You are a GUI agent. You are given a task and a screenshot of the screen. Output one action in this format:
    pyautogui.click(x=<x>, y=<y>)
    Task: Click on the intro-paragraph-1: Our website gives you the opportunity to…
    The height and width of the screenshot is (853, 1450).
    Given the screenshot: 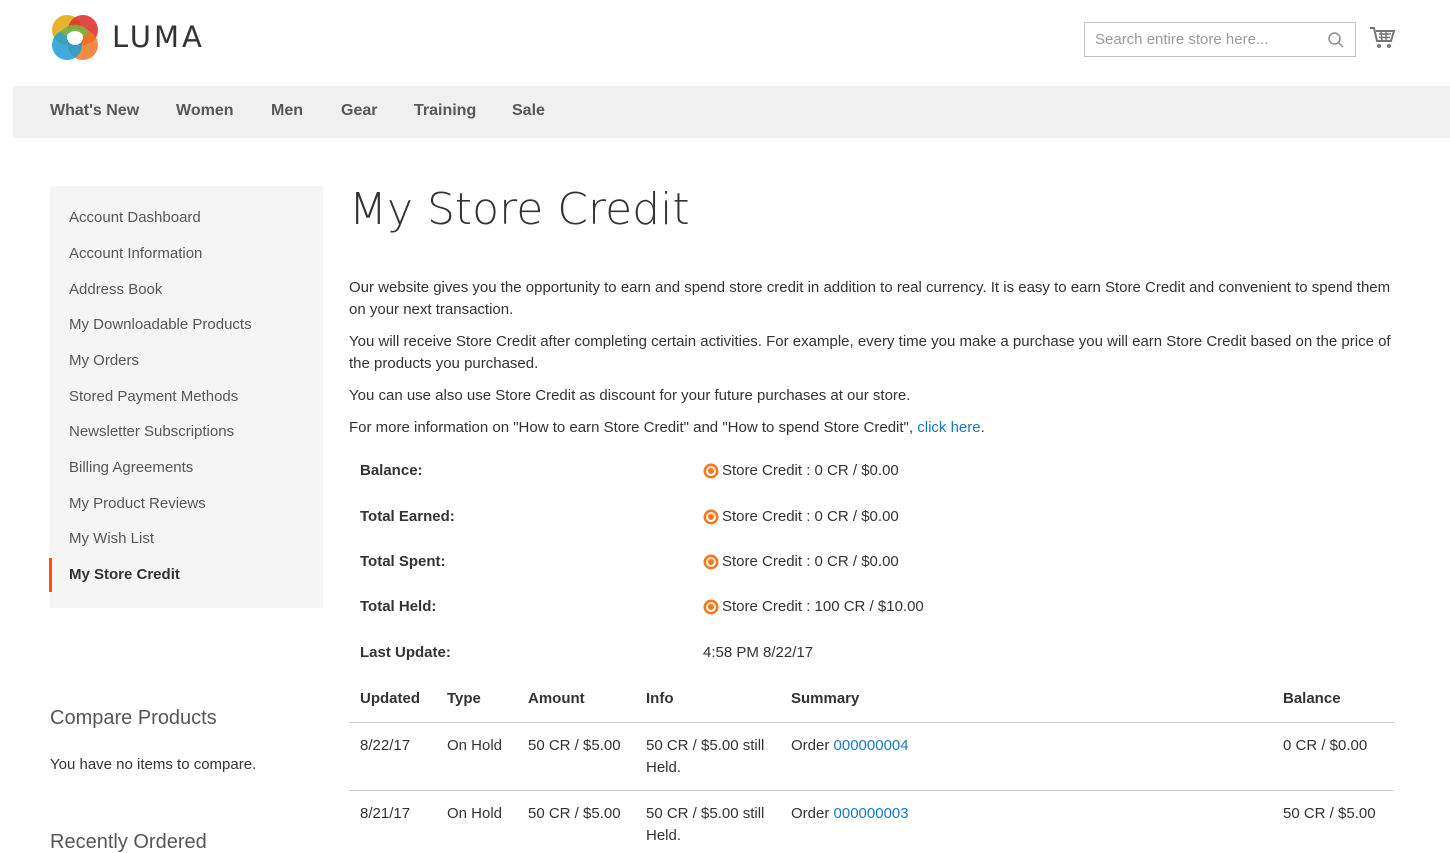 What is the action you would take?
    pyautogui.click(x=870, y=298)
    